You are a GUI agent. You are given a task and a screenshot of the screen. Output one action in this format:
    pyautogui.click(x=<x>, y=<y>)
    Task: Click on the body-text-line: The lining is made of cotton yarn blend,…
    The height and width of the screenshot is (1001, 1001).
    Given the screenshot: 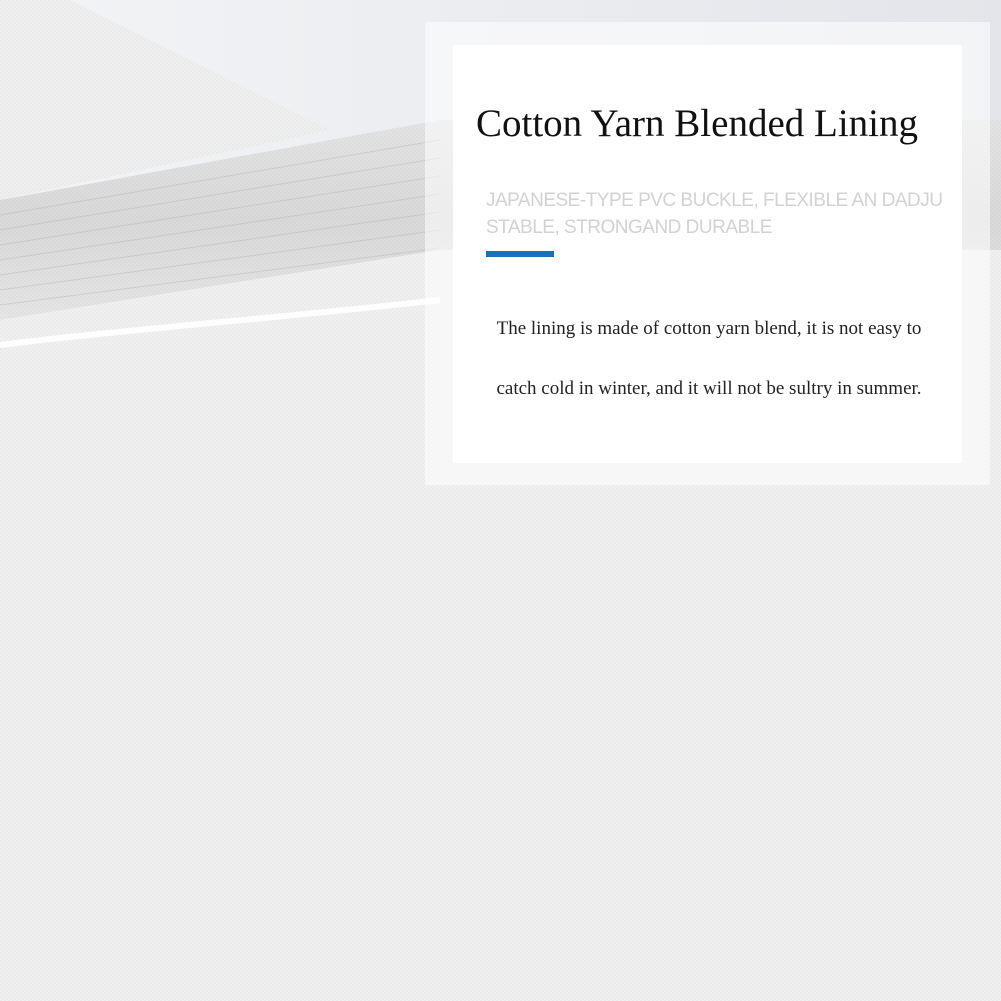 What is the action you would take?
    pyautogui.click(x=709, y=328)
    